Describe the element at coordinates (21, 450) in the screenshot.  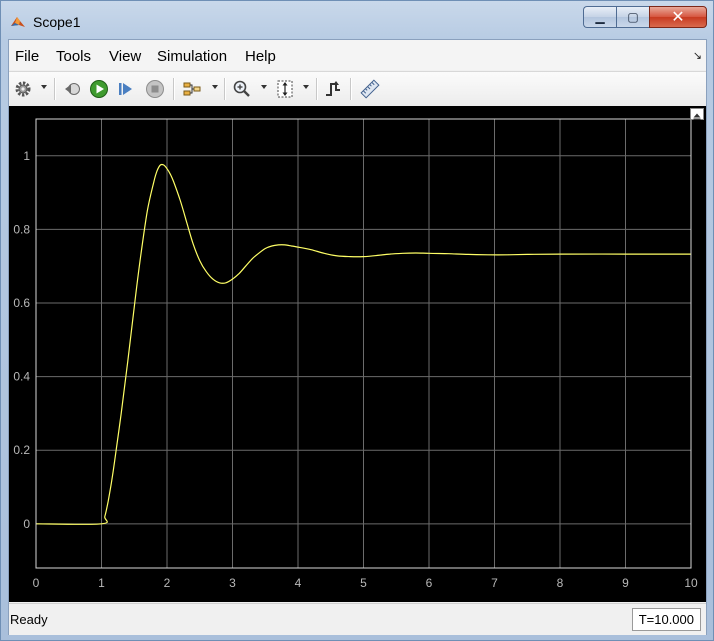
I see `y-tick-label: 0.2` at that location.